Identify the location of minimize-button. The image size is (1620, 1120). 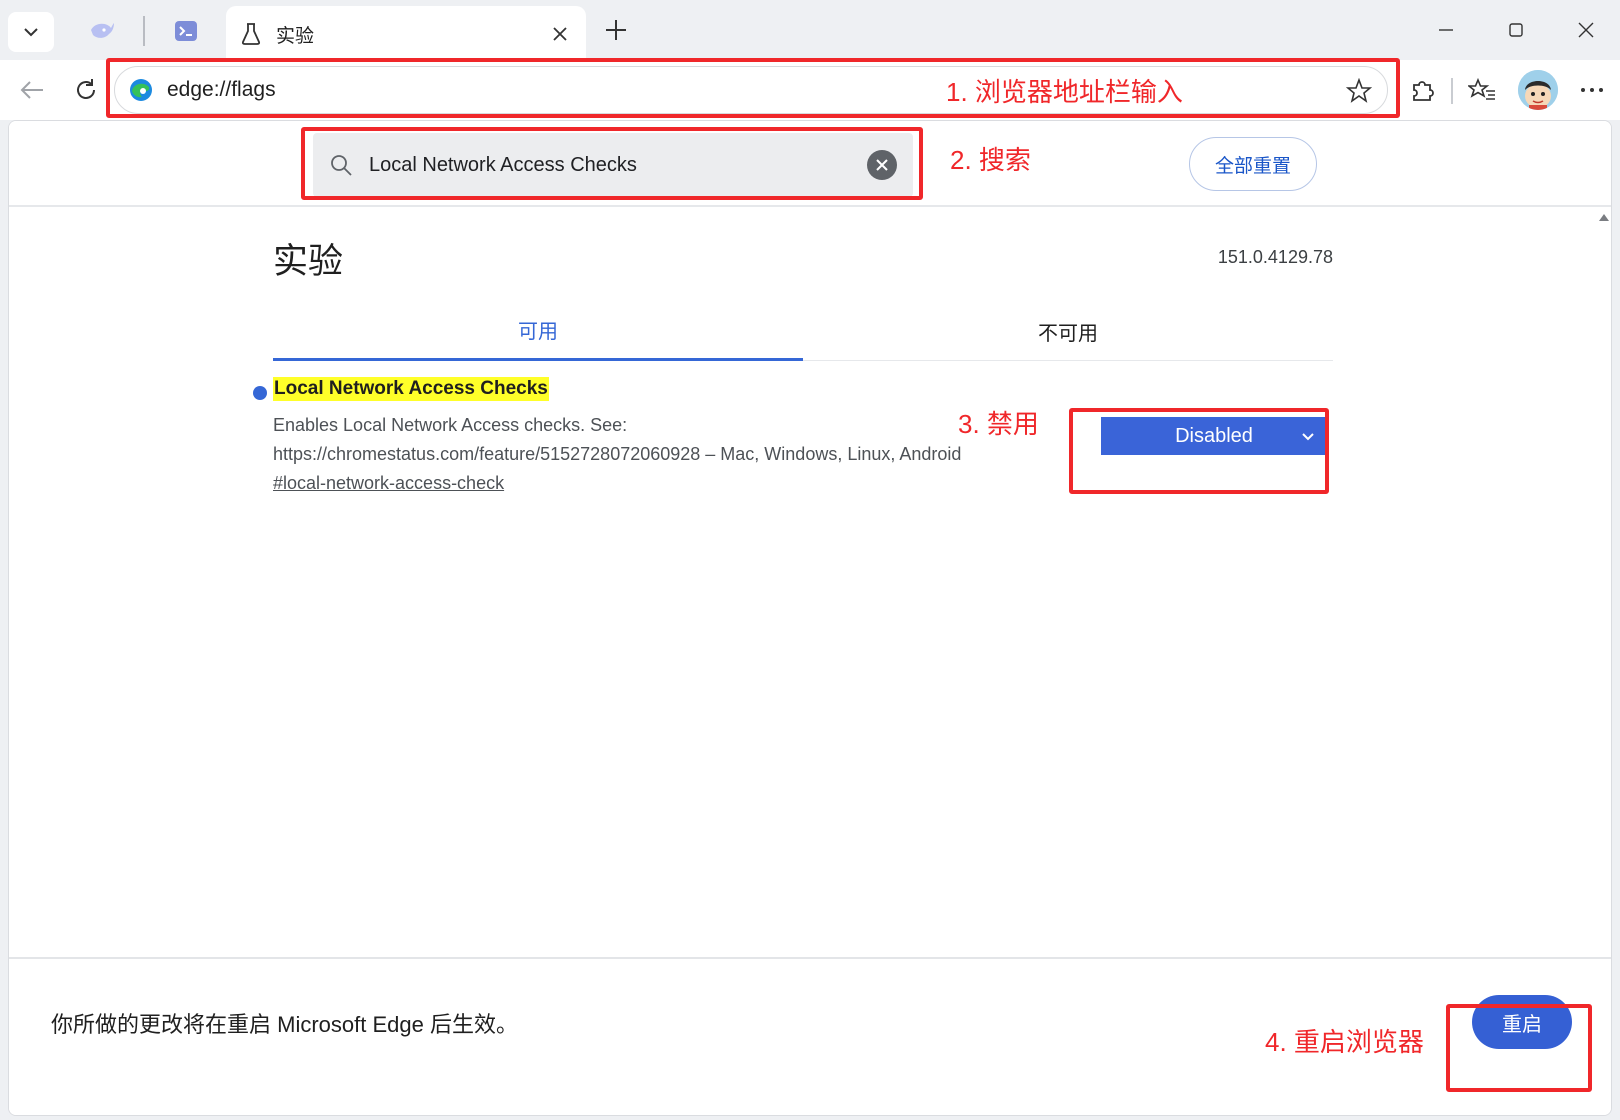
(1446, 30).